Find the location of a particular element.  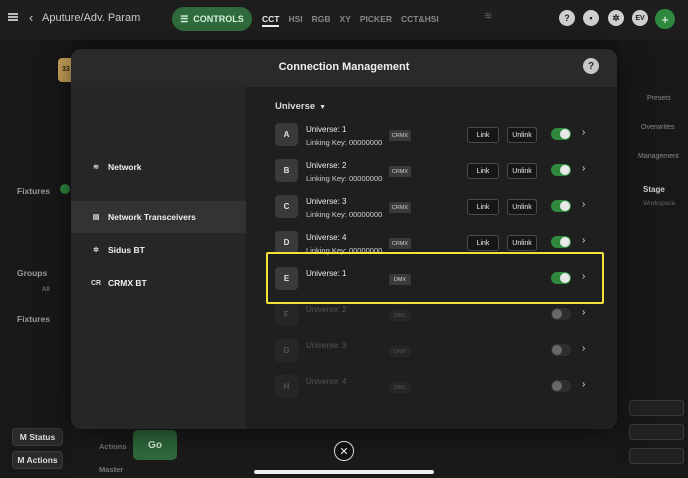

controls-label: CONTROLS is located at coordinates (218, 19).